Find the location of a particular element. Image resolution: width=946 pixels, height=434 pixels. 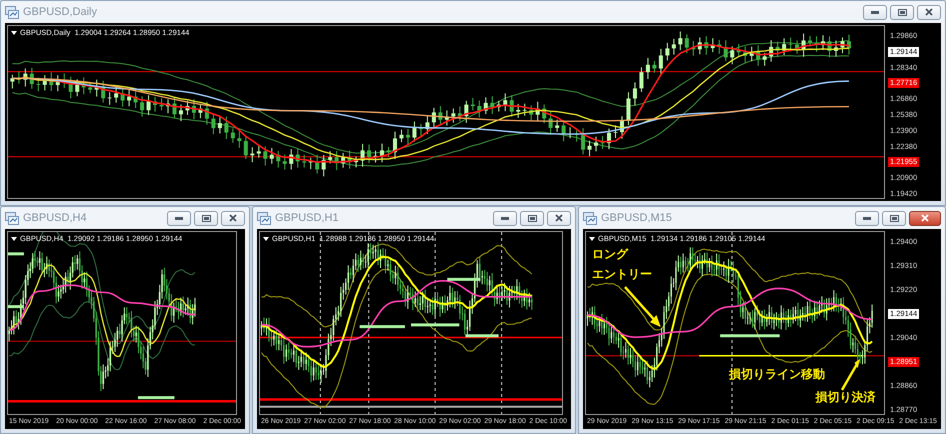

window-title: GBPUSD,H4 is located at coordinates (55, 218).